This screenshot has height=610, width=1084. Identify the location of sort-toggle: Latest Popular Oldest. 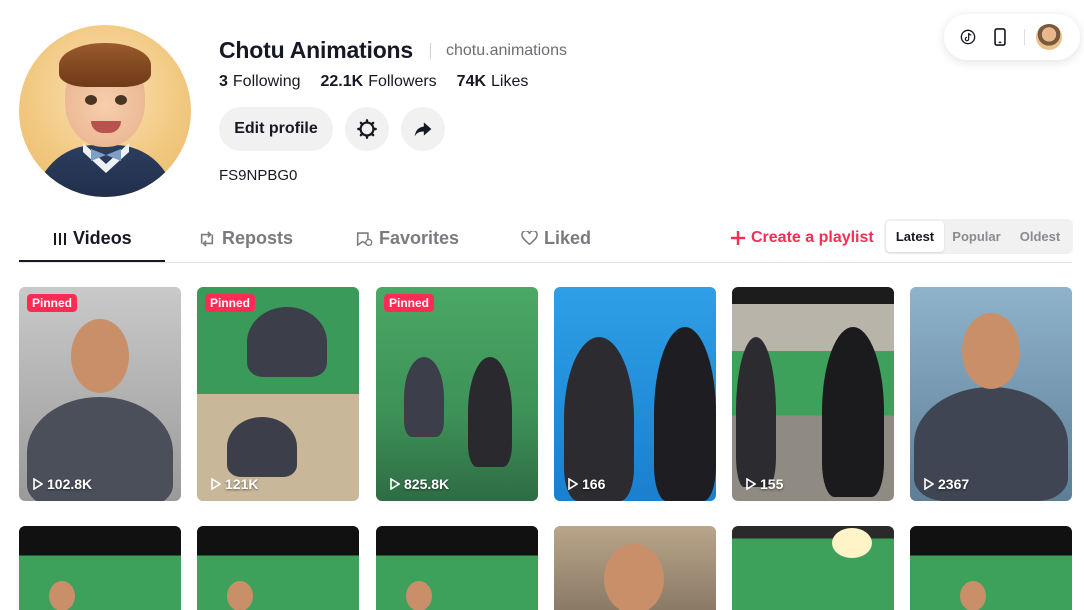
(978, 236).